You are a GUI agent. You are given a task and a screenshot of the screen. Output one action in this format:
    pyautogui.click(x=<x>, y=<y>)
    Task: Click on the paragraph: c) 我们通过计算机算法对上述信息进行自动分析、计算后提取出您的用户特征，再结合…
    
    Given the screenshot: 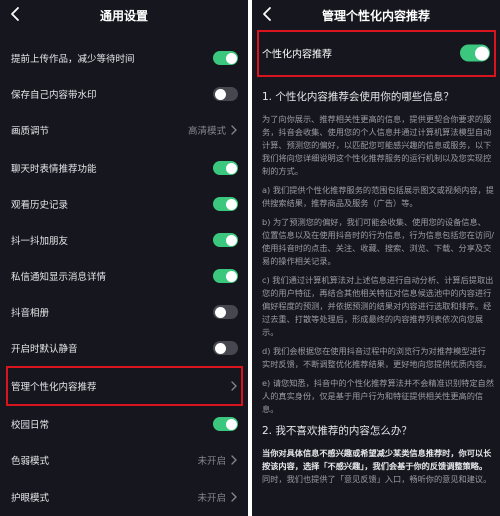 What is the action you would take?
    pyautogui.click(x=378, y=306)
    